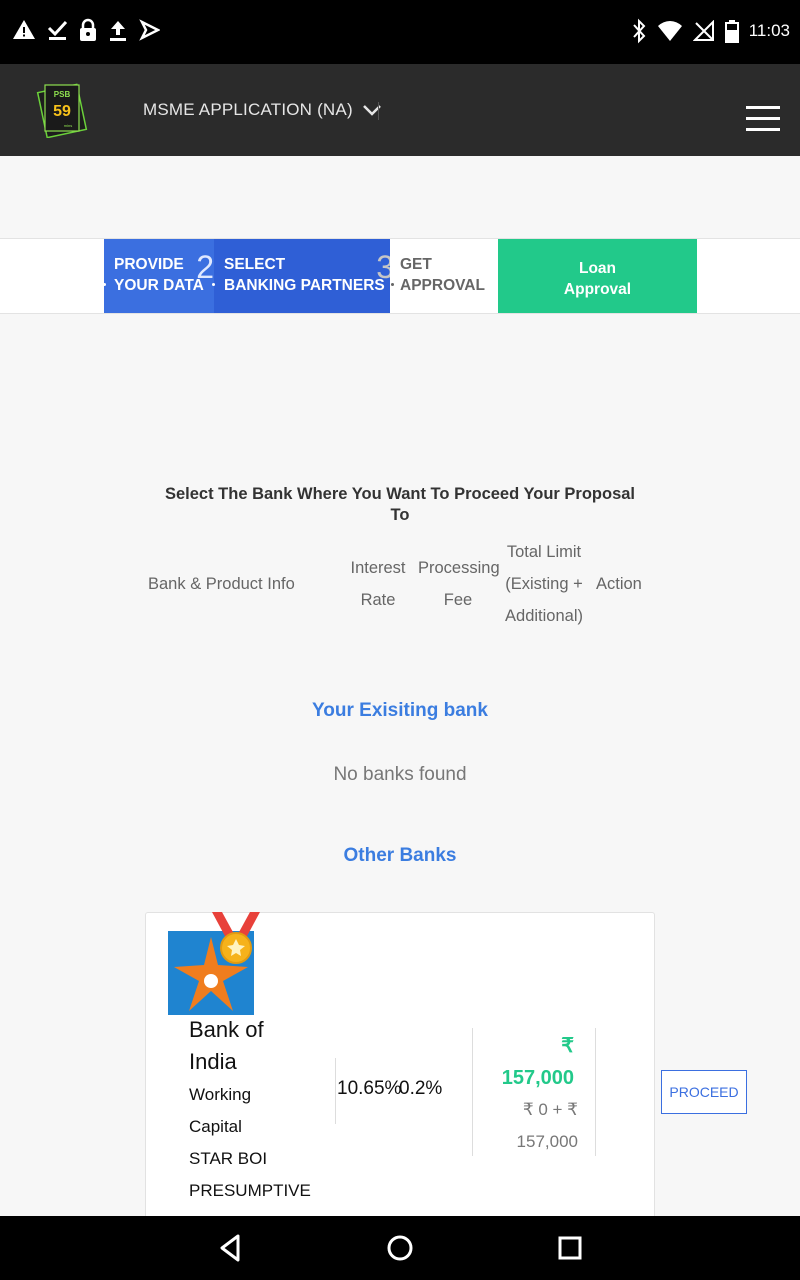 This screenshot has width=800, height=1280. What do you see at coordinates (62, 94) in the screenshot?
I see `svg-text: PSB` at bounding box center [62, 94].